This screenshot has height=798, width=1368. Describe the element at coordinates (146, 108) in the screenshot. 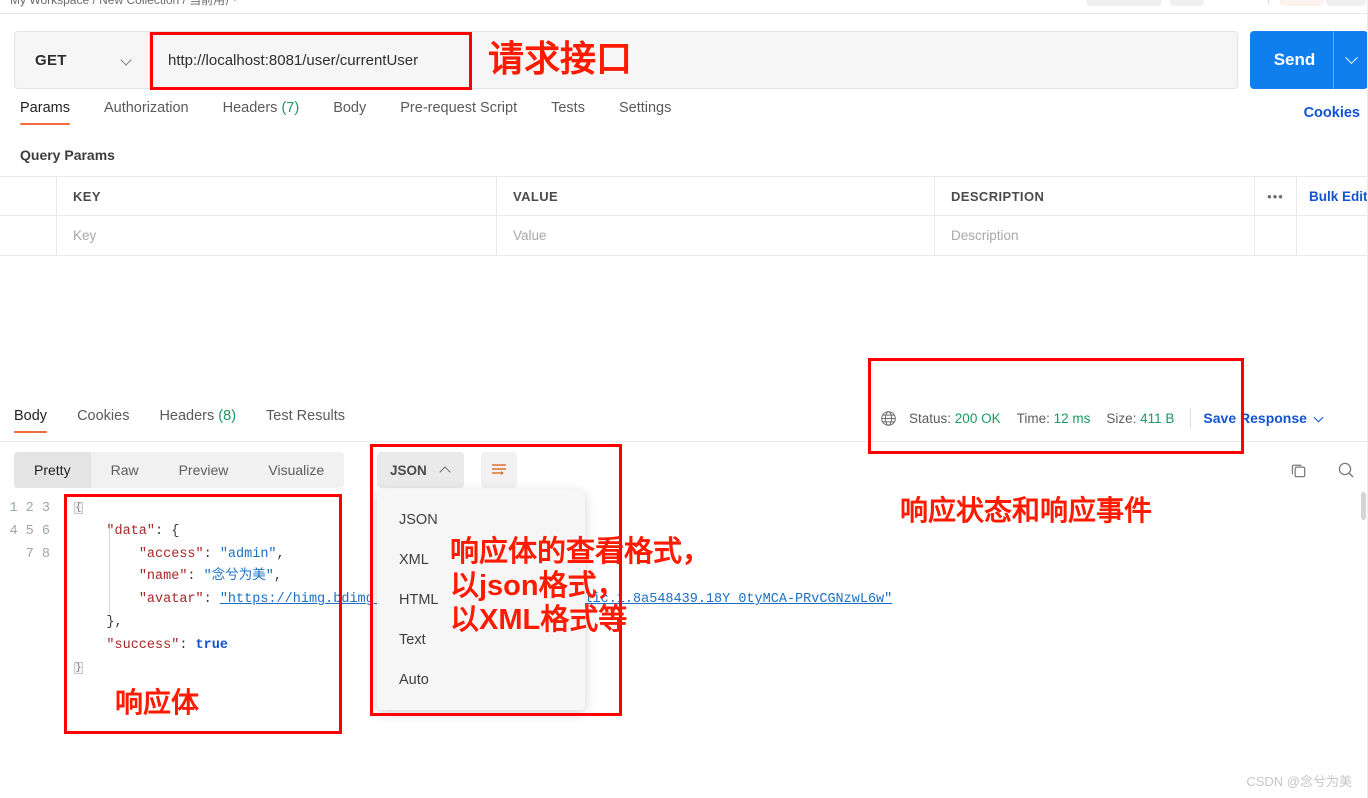

I see `tab-authorization-label: Authorization` at that location.